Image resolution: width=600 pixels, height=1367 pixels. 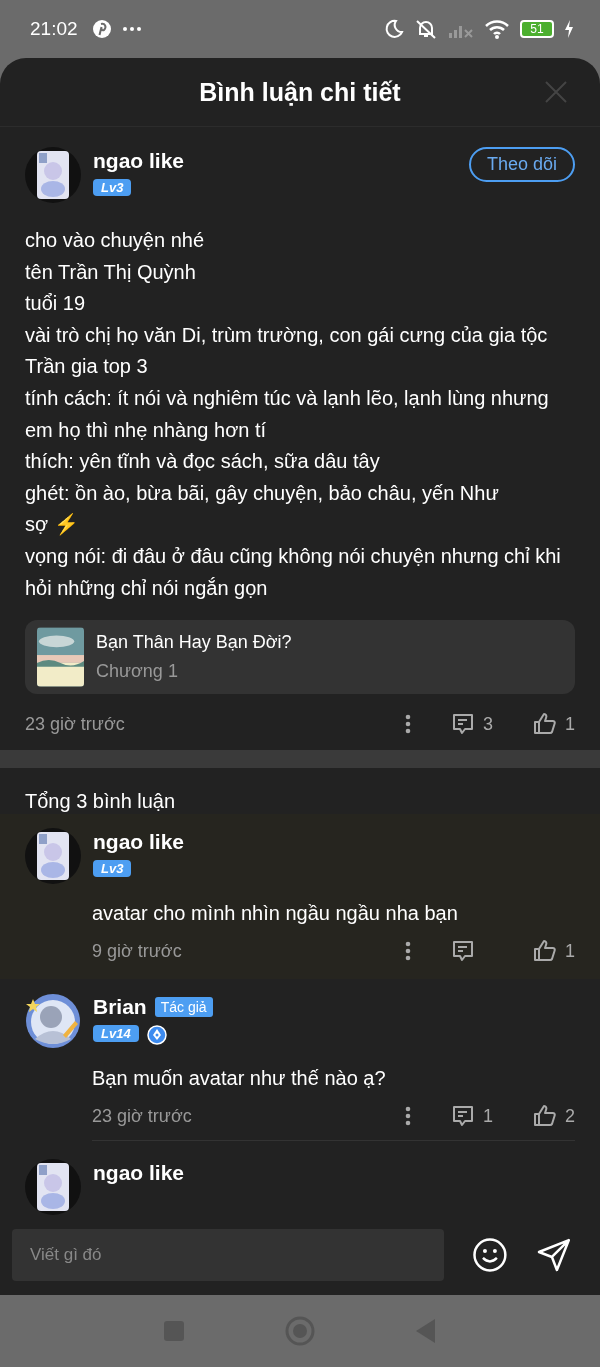 What do you see at coordinates (293, 572) in the screenshot?
I see `comment-line: vọng nói: đi đâu ở đâu cũng không nói chuyện nhưng chỉ khi hỏi những chỉ nói ngắn gọn` at bounding box center [293, 572].